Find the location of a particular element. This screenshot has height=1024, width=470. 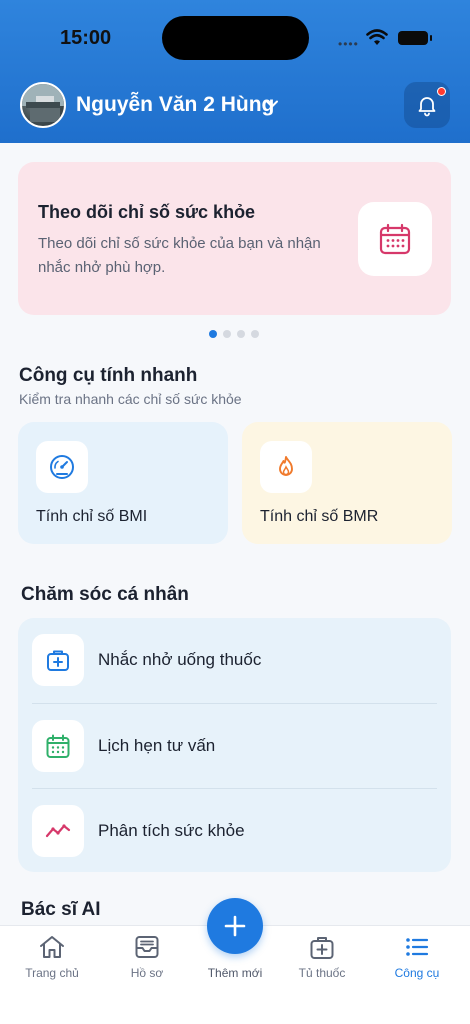

battery-icon is located at coordinates (415, 38).